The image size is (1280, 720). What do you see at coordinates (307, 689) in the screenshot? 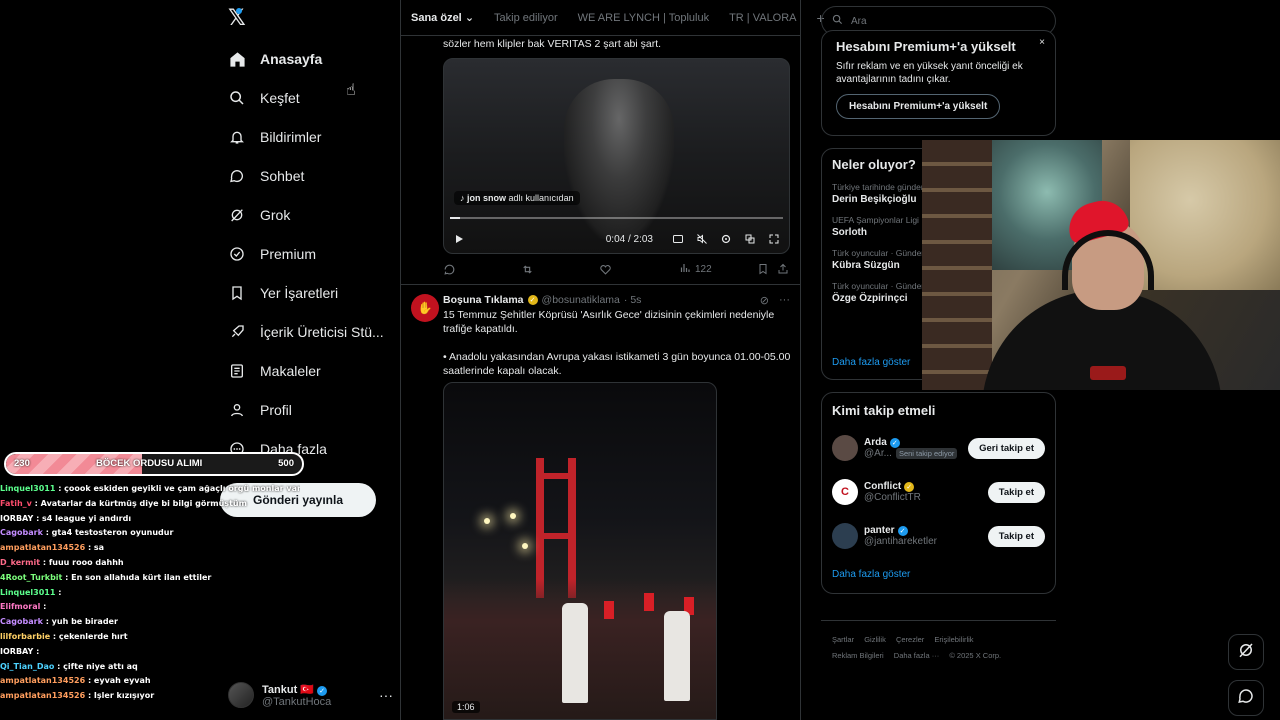
I see `turkey-flag-icon: 🇹🇷` at bounding box center [307, 689].